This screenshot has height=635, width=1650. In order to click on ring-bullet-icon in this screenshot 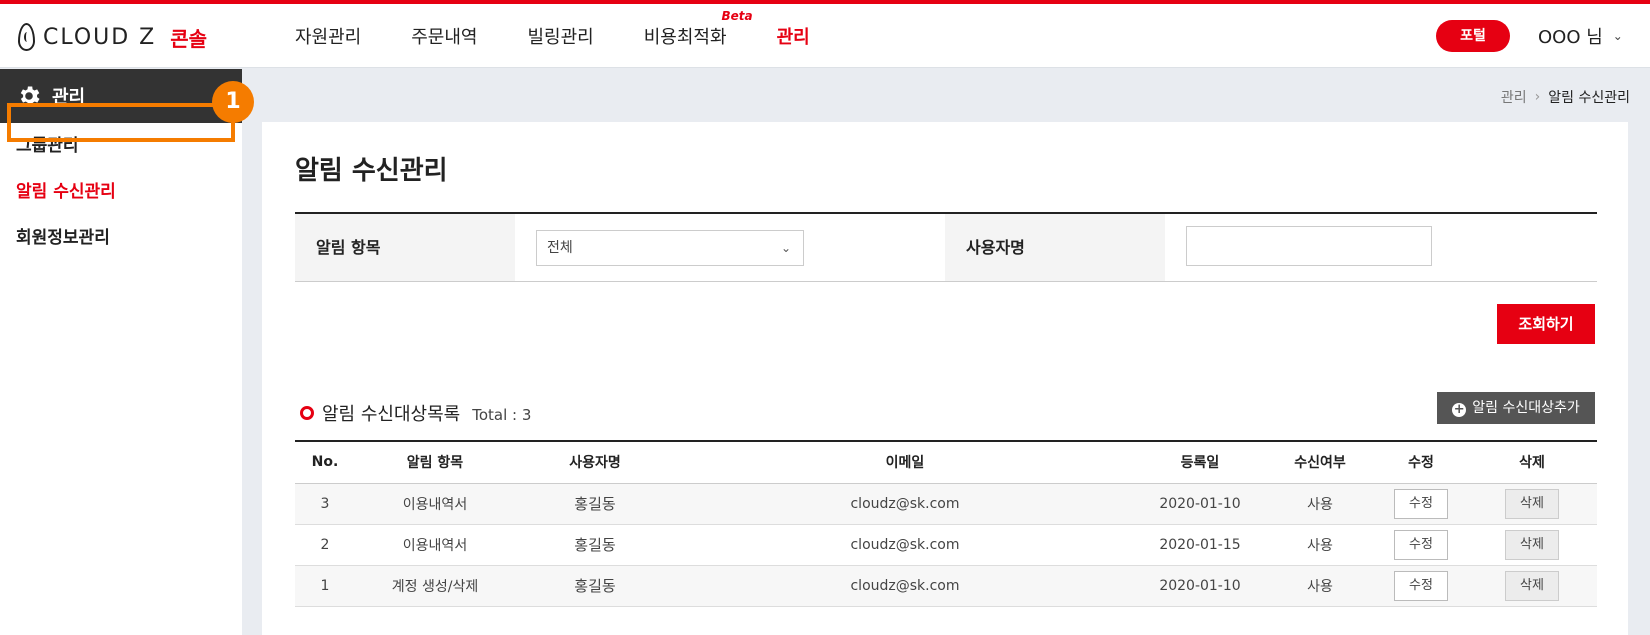, I will do `click(307, 413)`.